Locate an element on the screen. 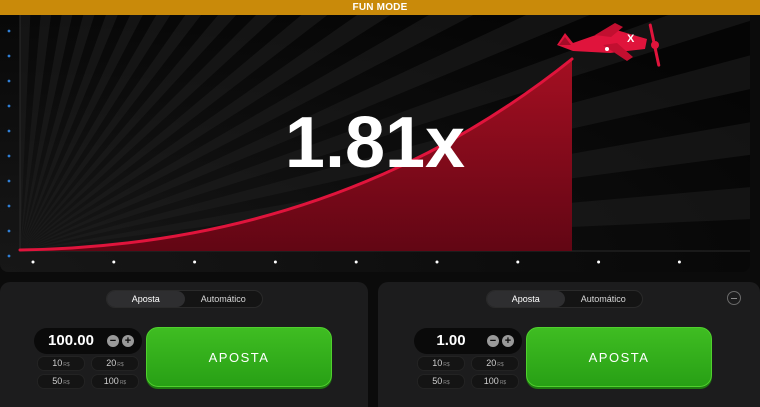 Image resolution: width=760 pixels, height=407 pixels. stake-stepper: 100.00 − + is located at coordinates (88, 341).